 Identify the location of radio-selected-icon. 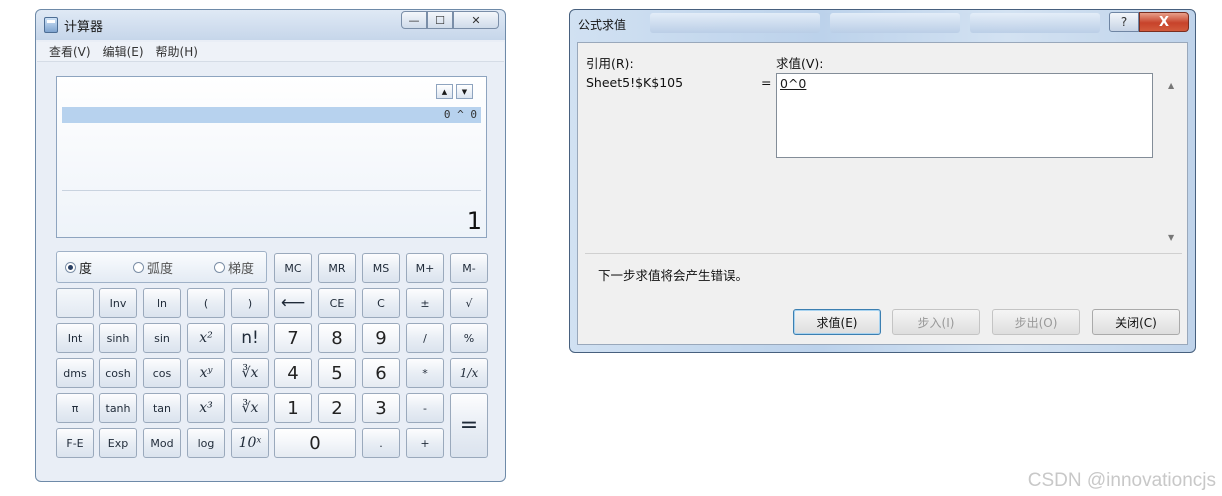
(70, 267).